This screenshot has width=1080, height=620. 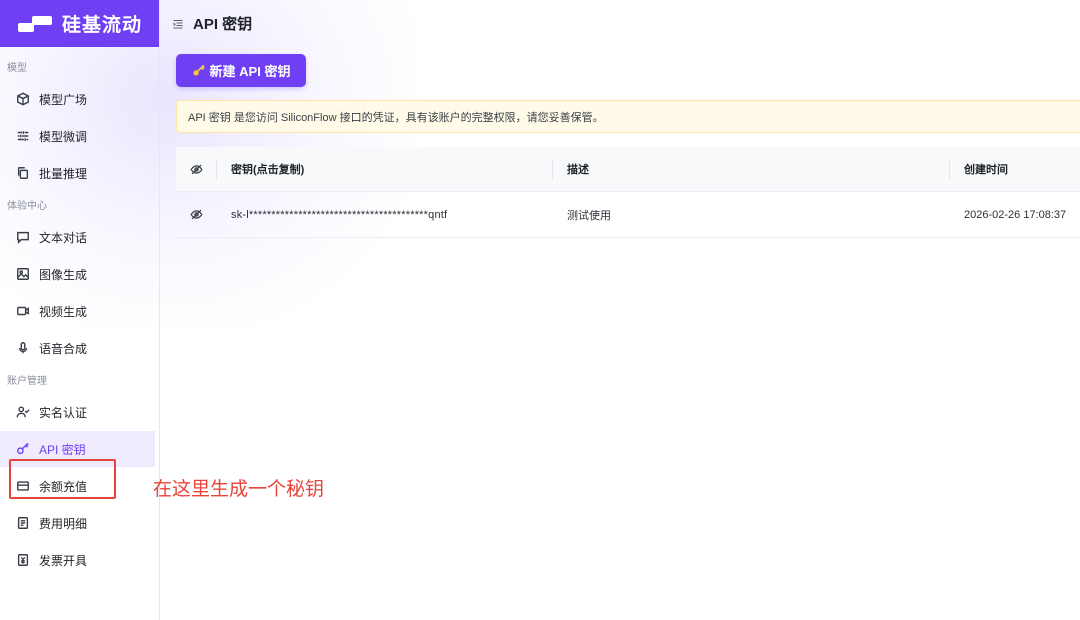 I want to click on sidebar-item-api-keys: API 密钥, so click(x=77, y=449).